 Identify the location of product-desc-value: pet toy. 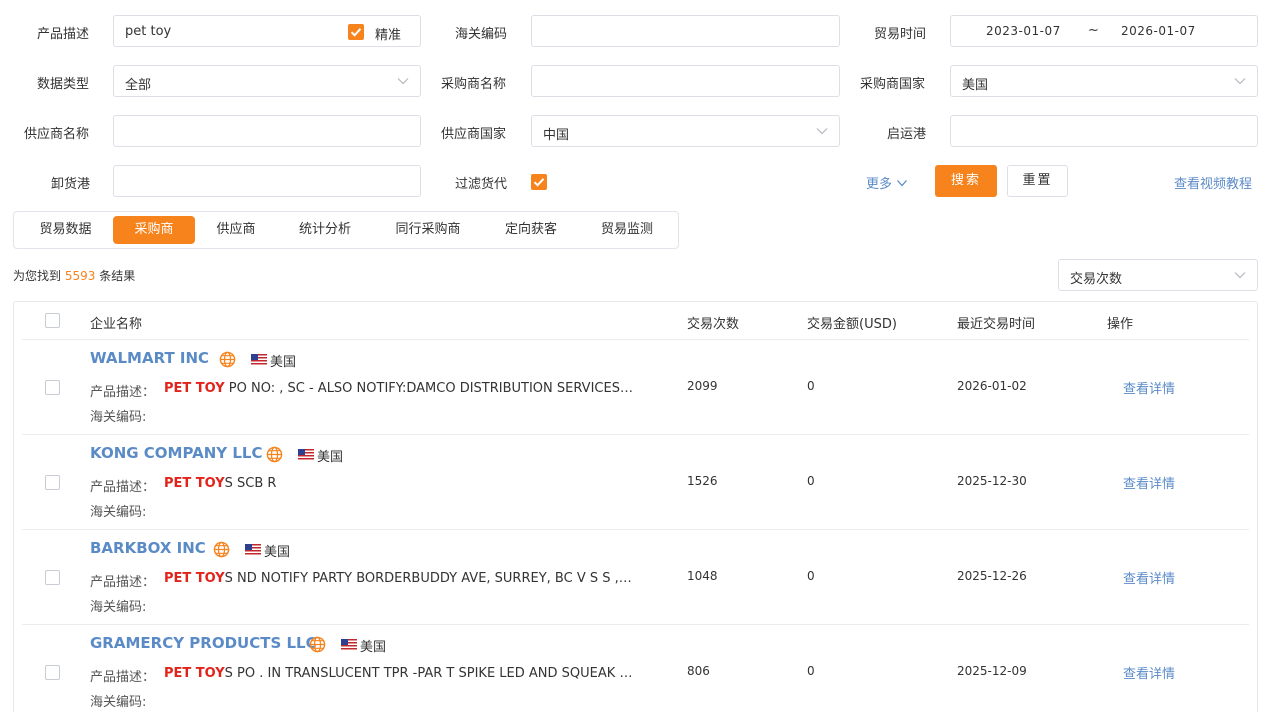
(148, 31).